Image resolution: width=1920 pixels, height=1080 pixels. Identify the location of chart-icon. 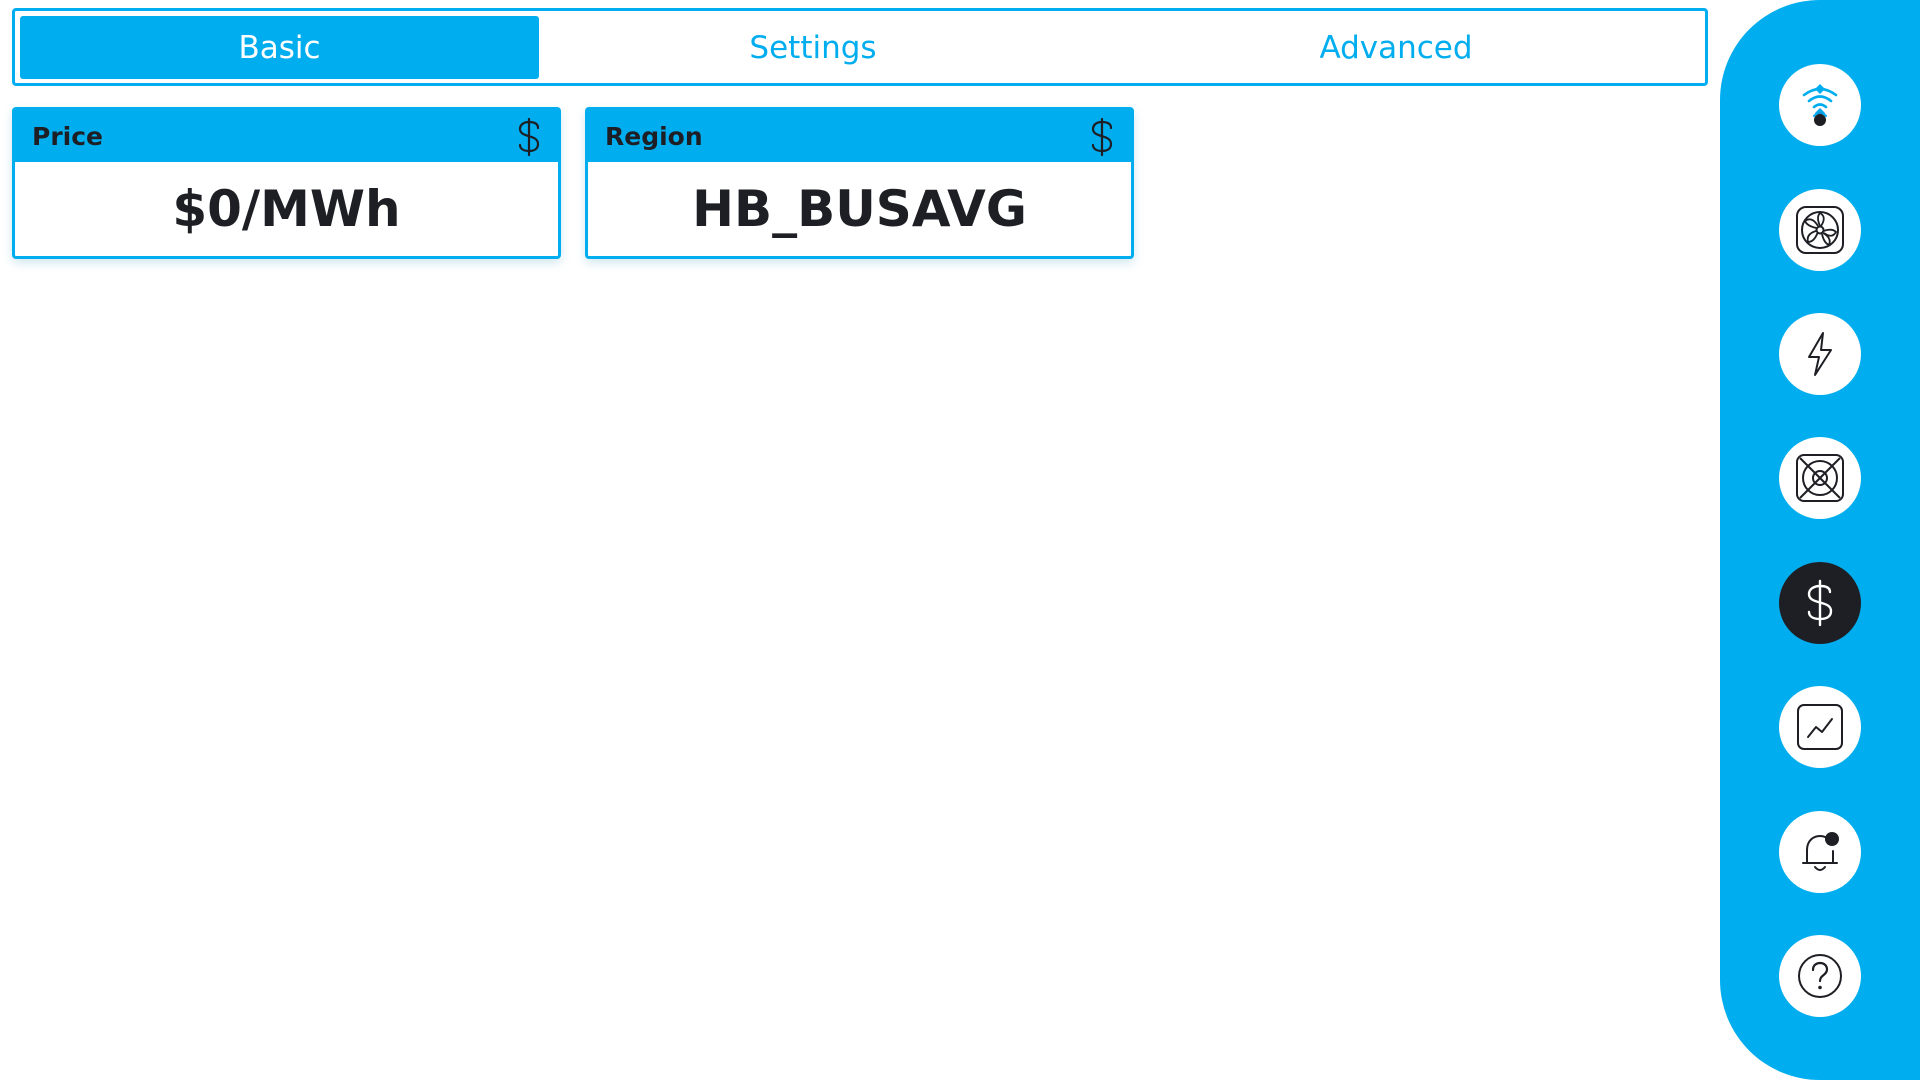
(1820, 727).